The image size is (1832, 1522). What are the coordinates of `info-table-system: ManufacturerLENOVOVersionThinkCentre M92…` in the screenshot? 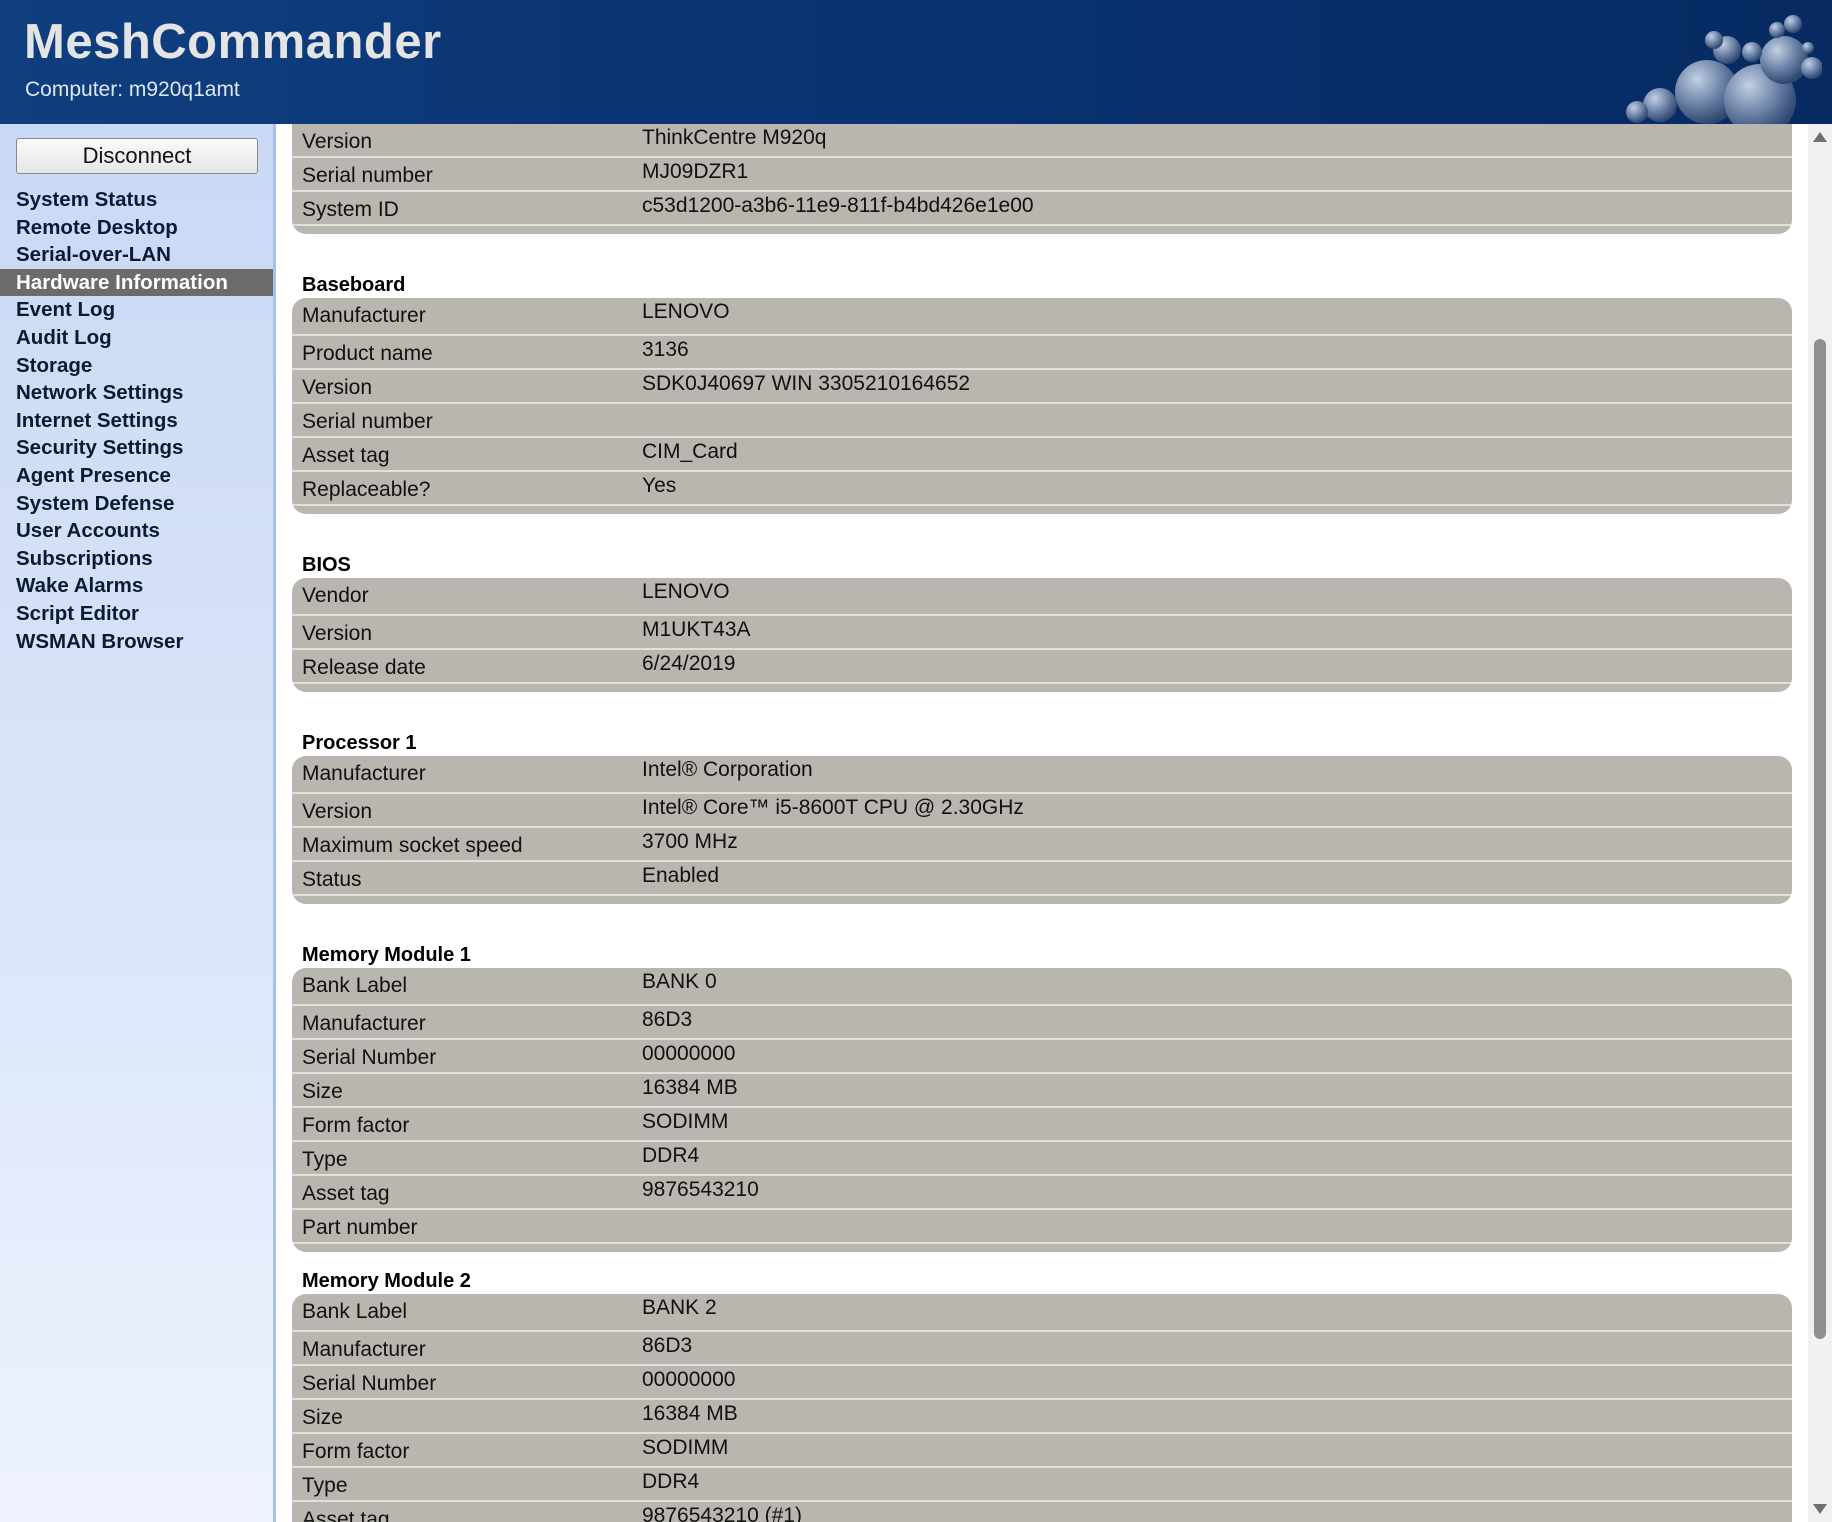 It's located at (1042, 179).